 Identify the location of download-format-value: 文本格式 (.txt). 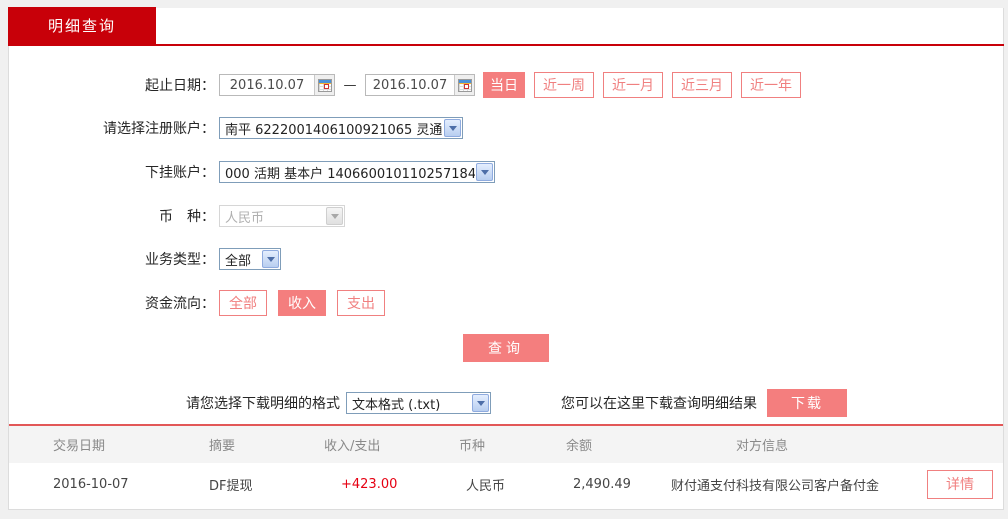
(396, 405).